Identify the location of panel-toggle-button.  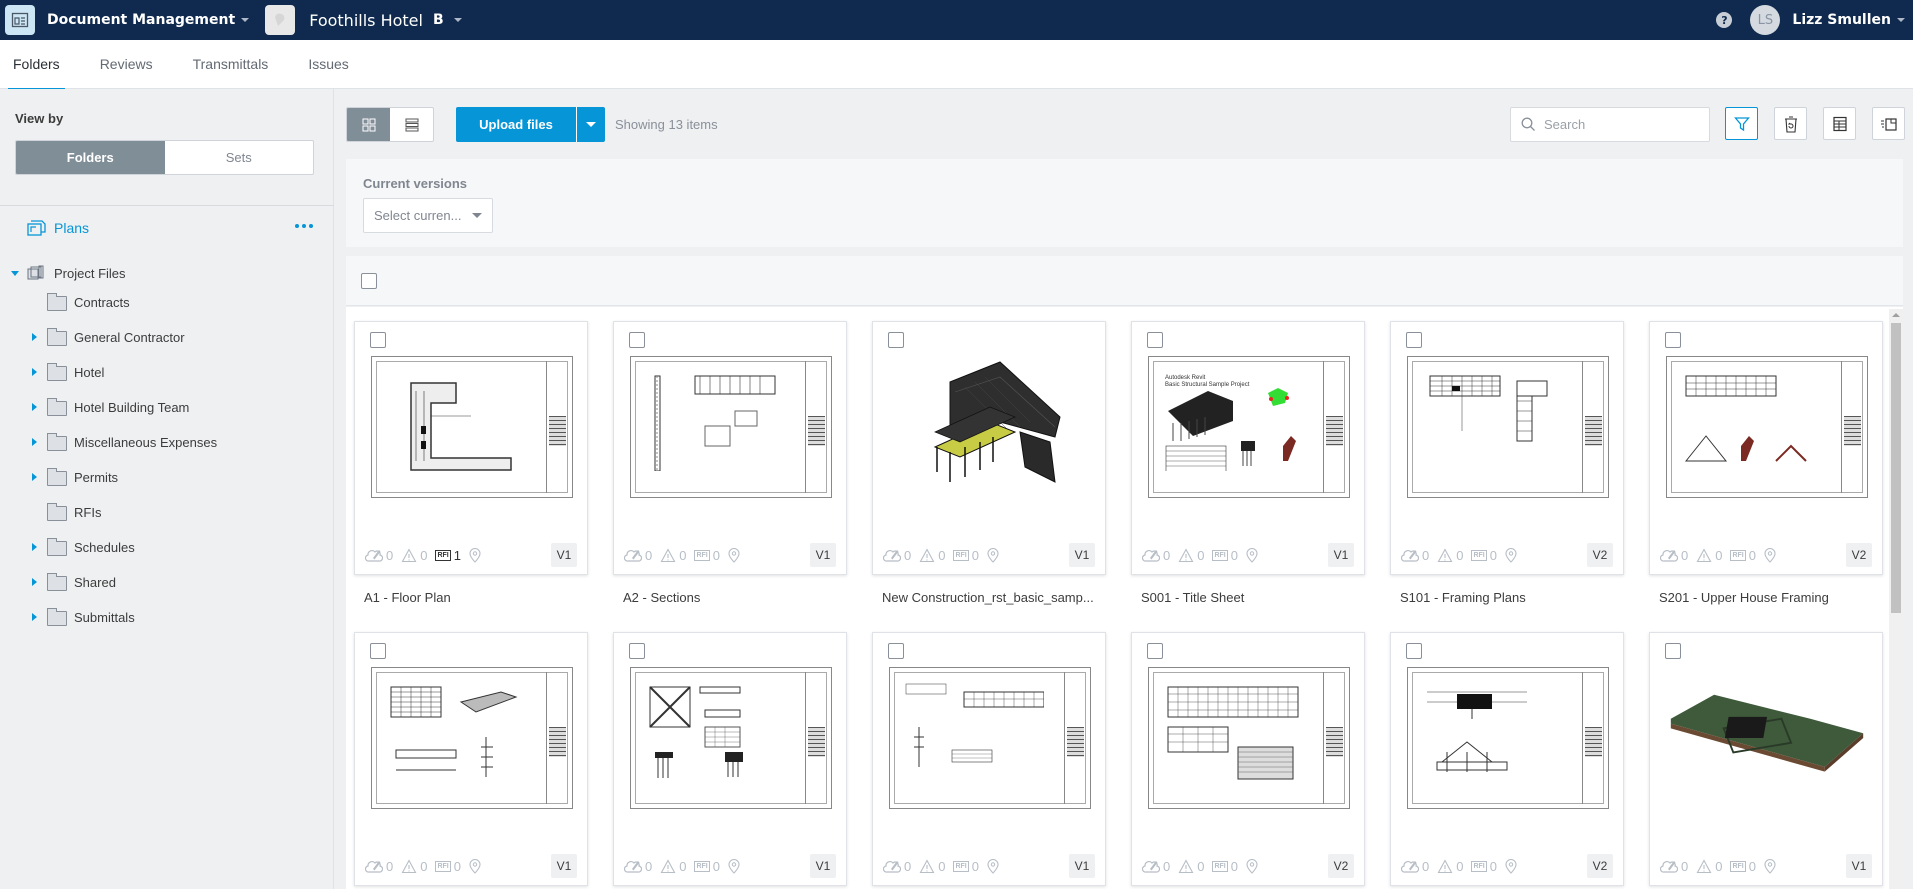
(1888, 123).